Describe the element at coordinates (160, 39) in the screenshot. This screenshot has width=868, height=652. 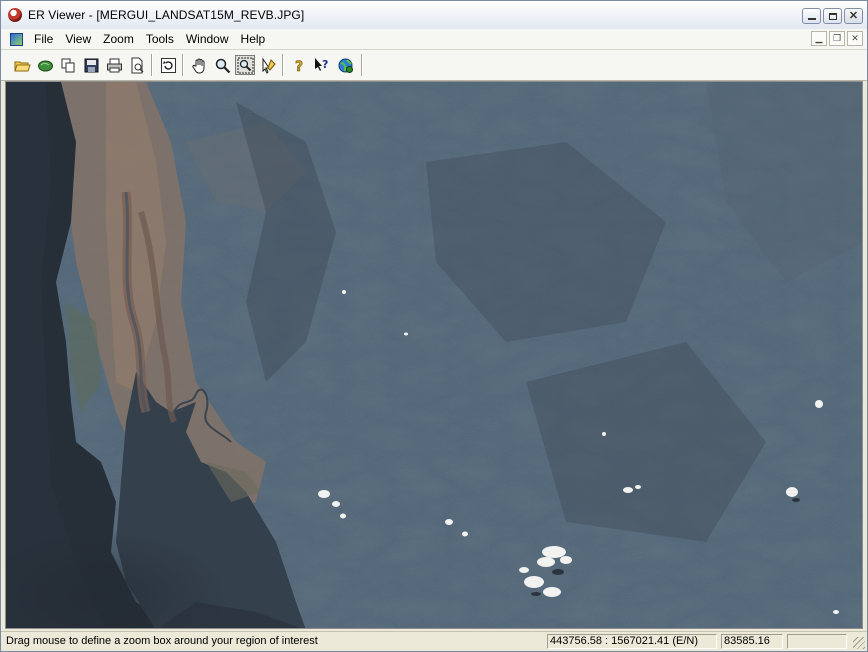
I see `menu-tools: Tools` at that location.